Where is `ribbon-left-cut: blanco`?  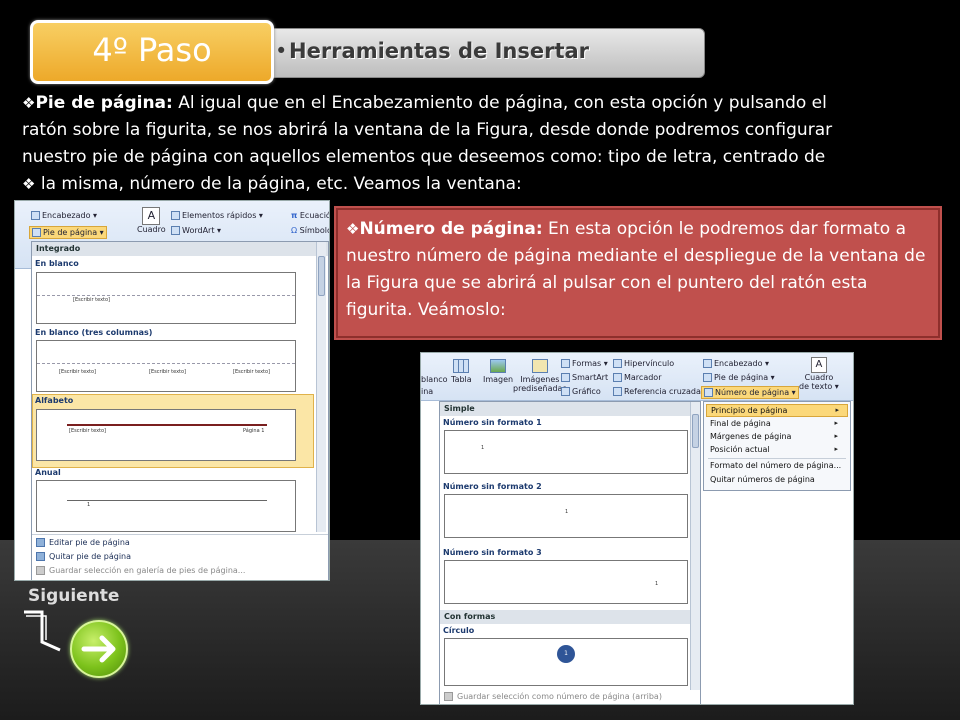
ribbon-left-cut: blanco is located at coordinates (434, 379).